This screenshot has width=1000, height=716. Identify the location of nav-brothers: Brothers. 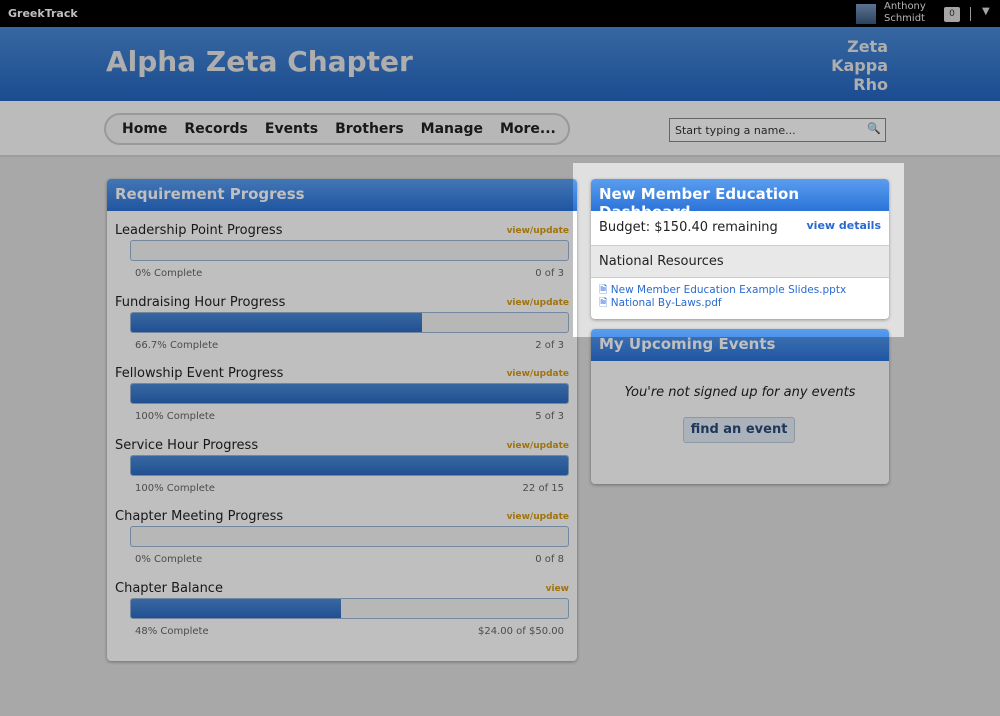
(369, 129).